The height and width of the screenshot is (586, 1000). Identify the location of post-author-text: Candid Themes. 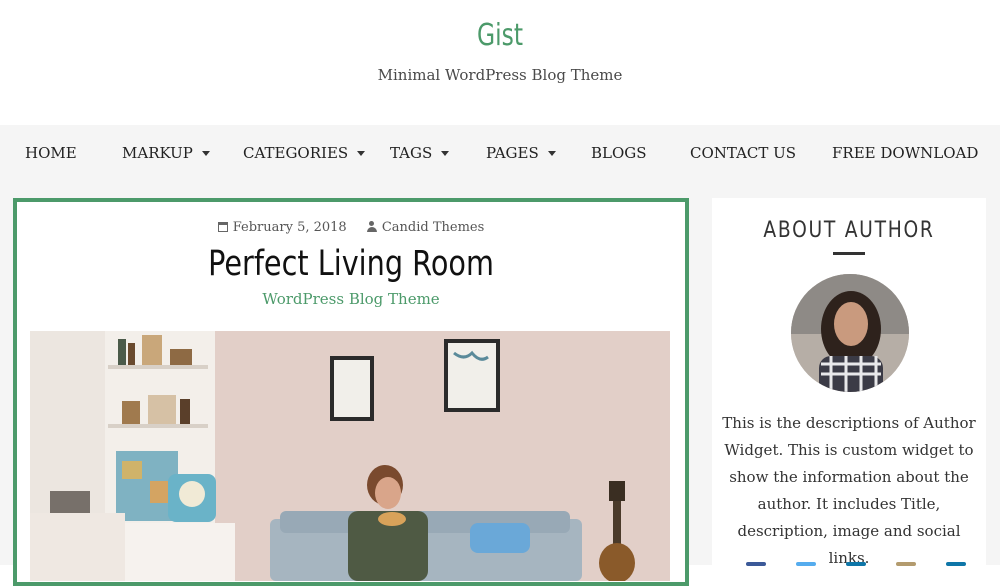
(433, 227).